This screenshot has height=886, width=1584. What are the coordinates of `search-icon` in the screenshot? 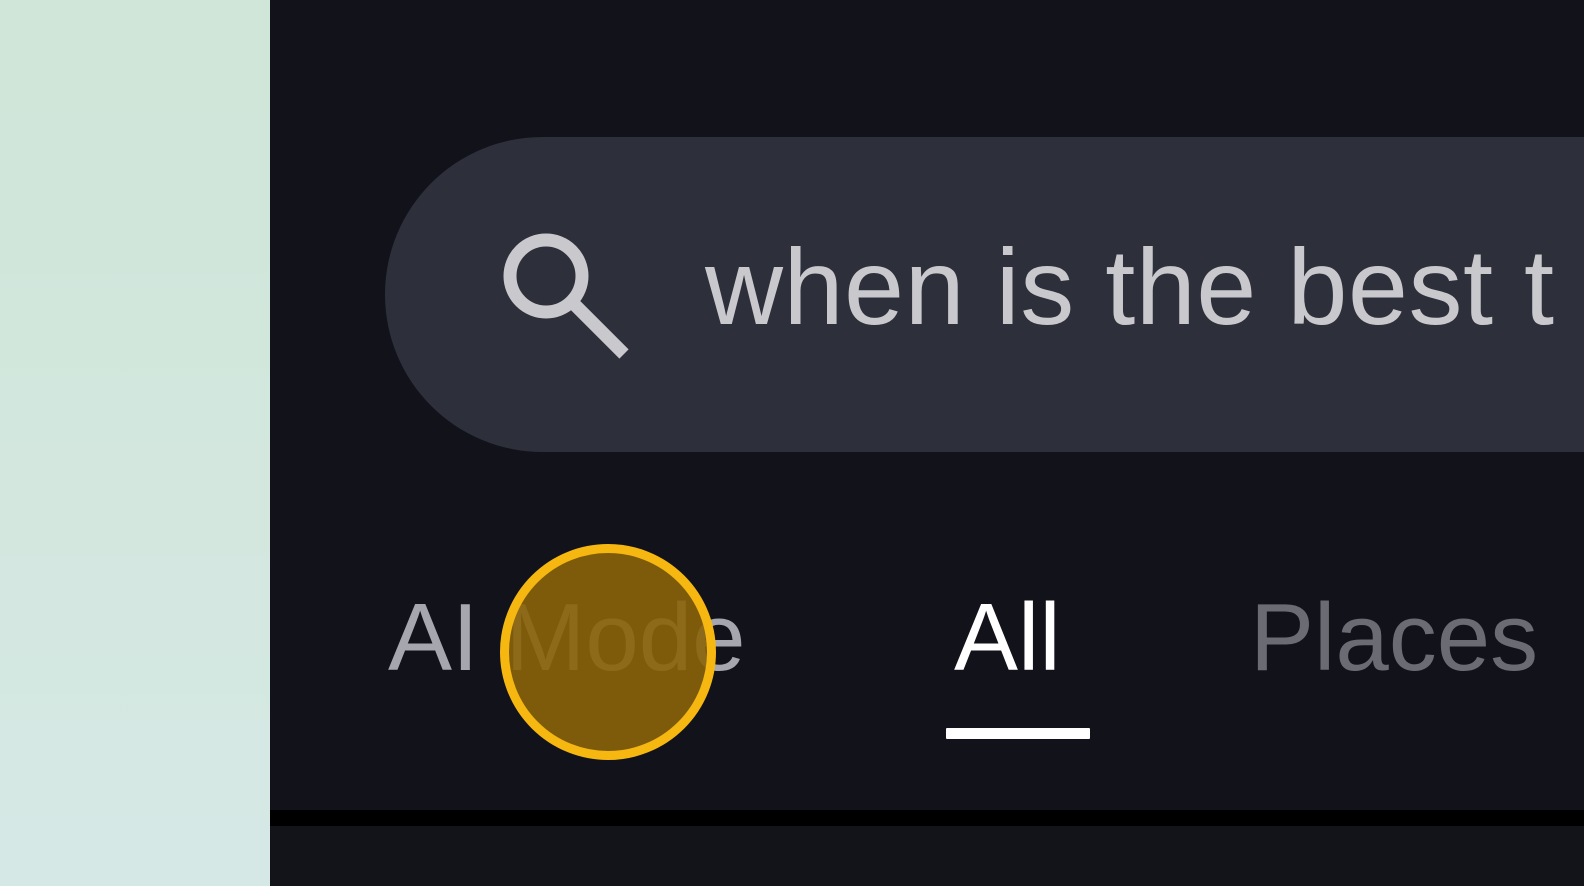 It's located at (564, 294).